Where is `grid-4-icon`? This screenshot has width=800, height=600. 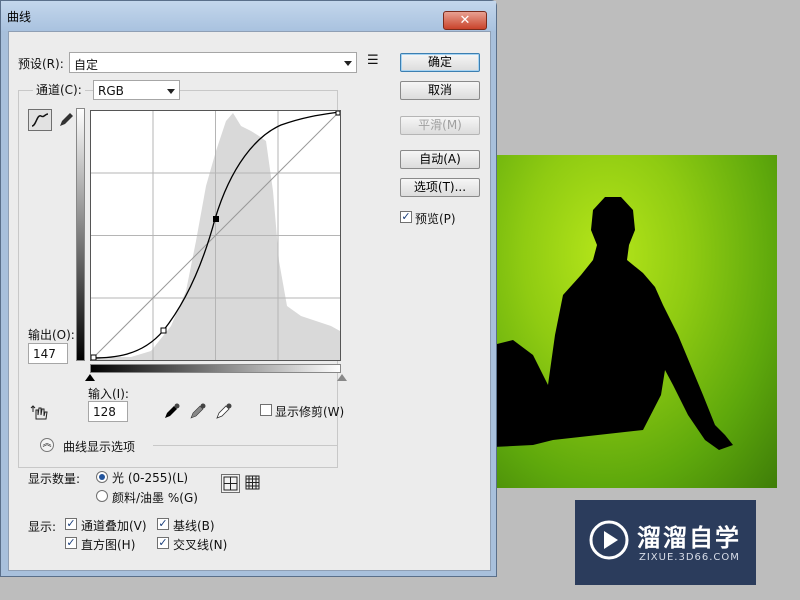 grid-4-icon is located at coordinates (230, 483).